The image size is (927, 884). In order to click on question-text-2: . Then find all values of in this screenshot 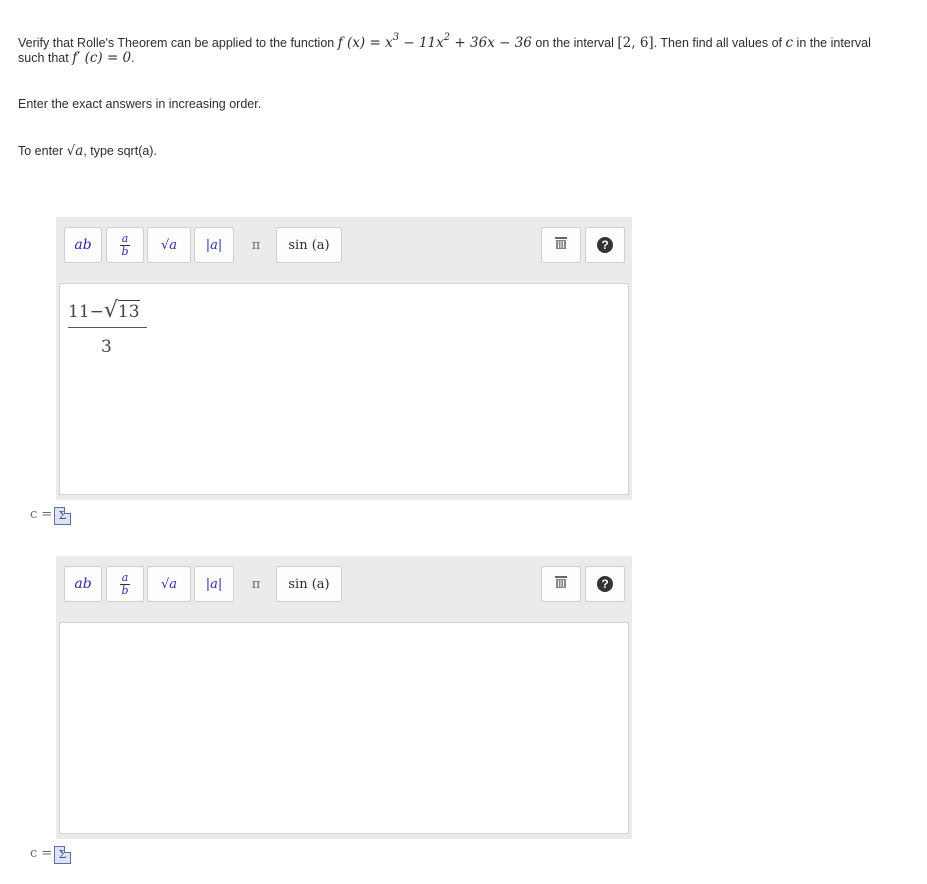, I will do `click(718, 43)`.